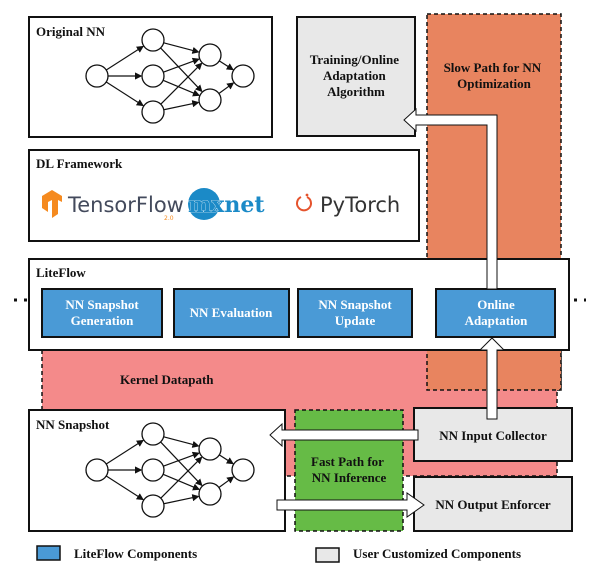  What do you see at coordinates (494, 75) in the screenshot?
I see `slow-path-label: Slow Path for NN Optimization` at bounding box center [494, 75].